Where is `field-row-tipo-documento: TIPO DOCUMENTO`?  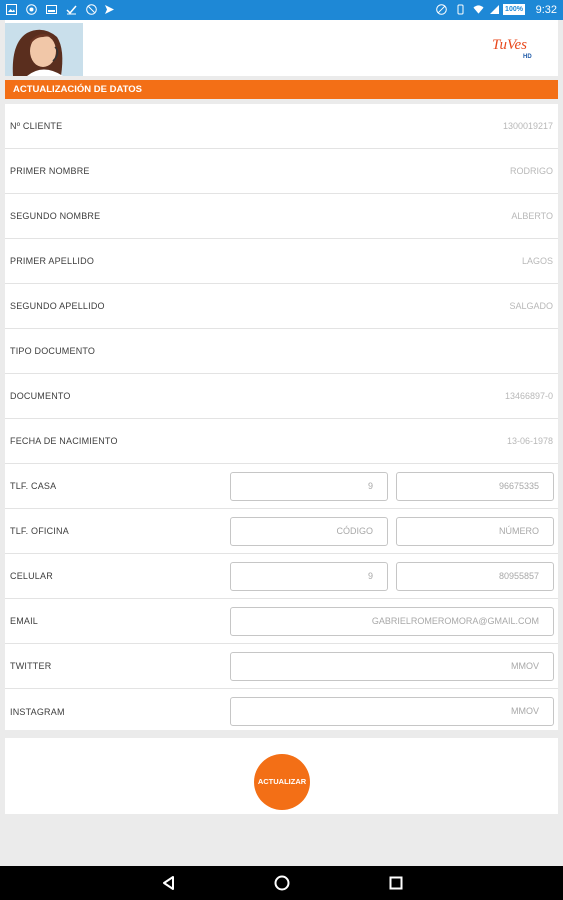 field-row-tipo-documento: TIPO DOCUMENTO is located at coordinates (281, 351).